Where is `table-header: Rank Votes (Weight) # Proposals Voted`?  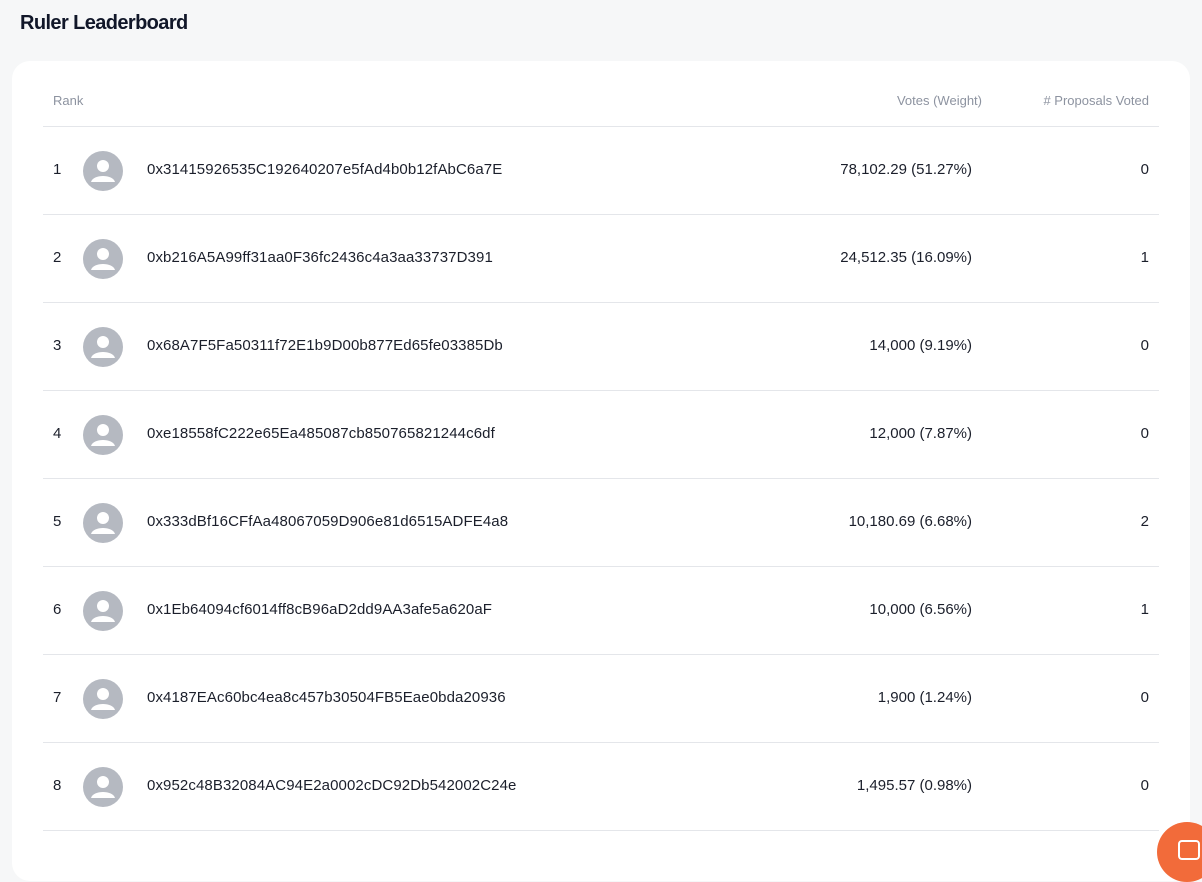 table-header: Rank Votes (Weight) # Proposals Voted is located at coordinates (601, 94).